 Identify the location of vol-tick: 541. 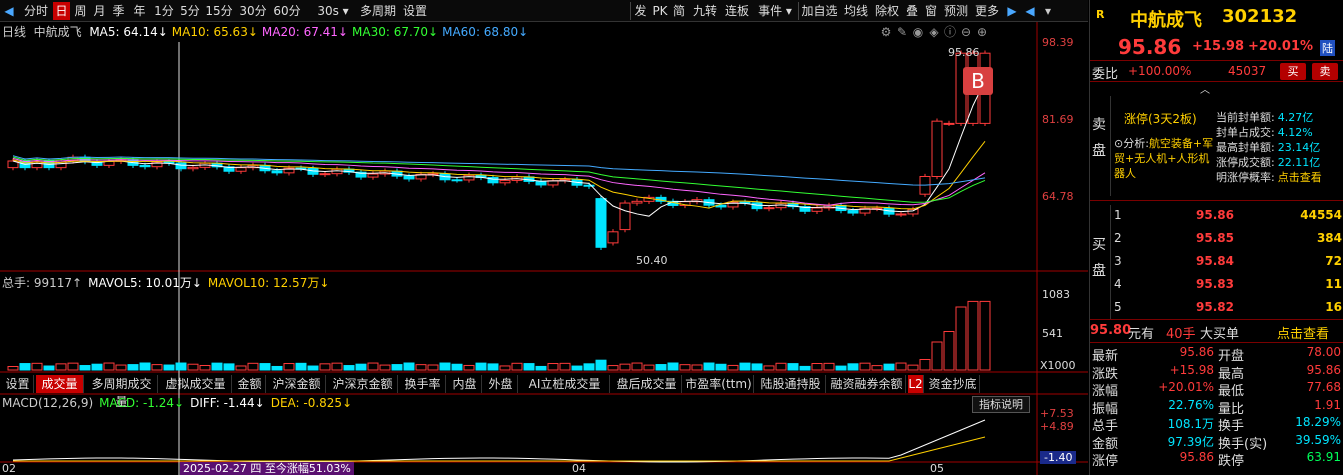
(1052, 333).